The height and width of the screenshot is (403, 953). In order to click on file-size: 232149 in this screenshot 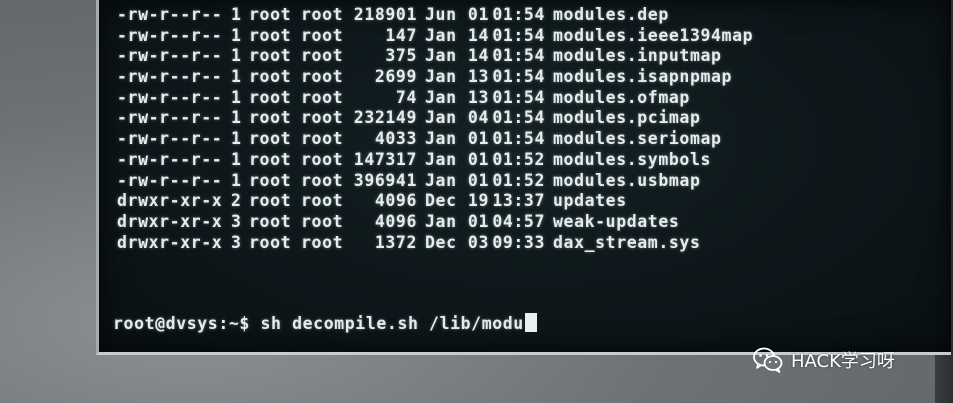, I will do `click(385, 118)`.